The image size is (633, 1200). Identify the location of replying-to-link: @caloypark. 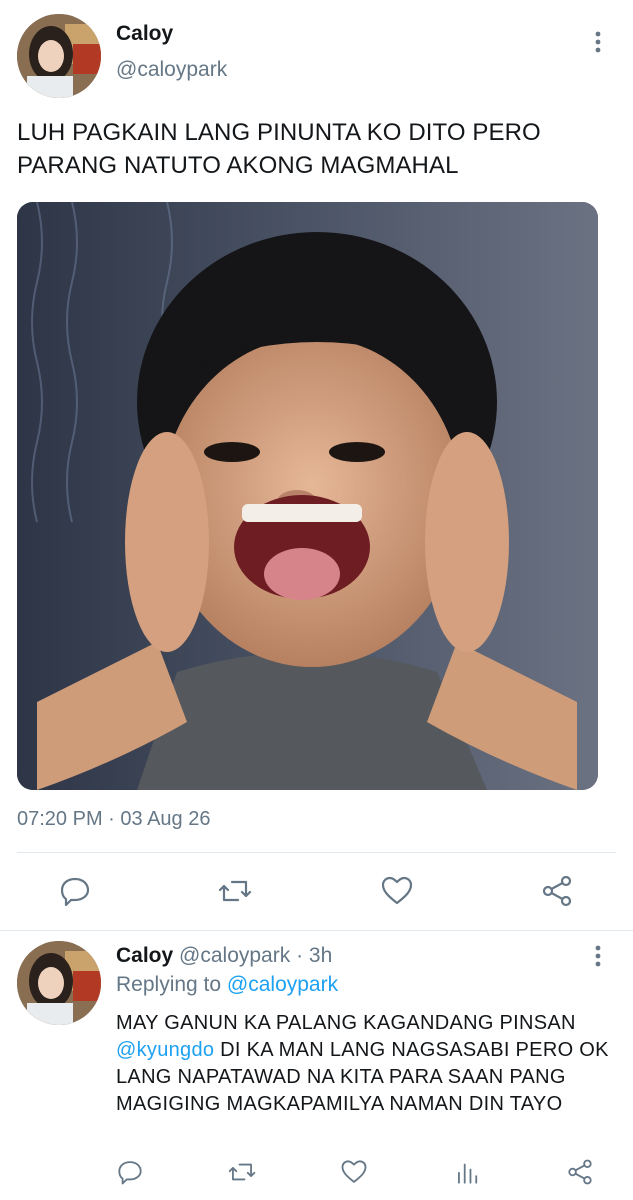
(282, 984).